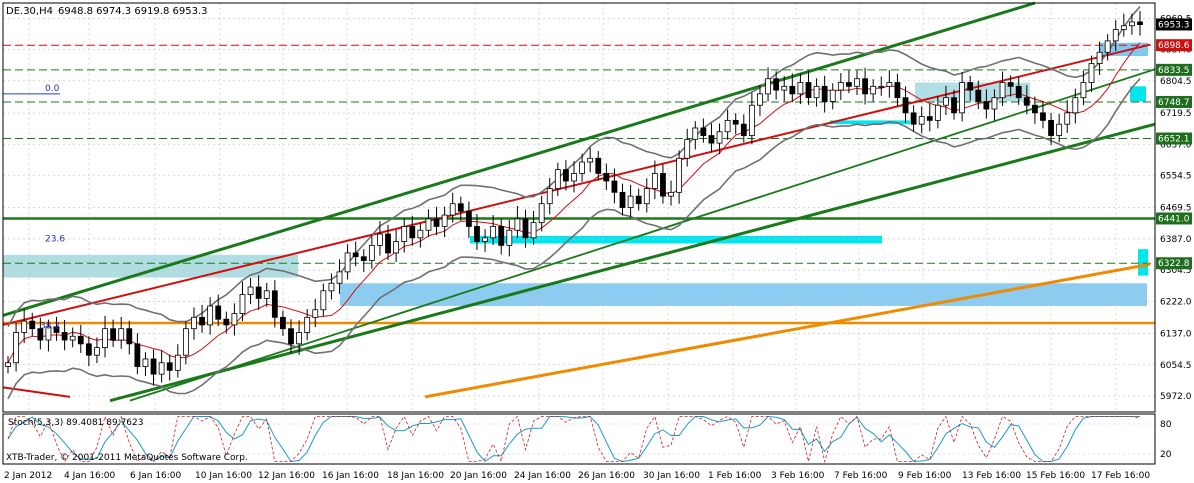  Describe the element at coordinates (1176, 114) in the screenshot. I see `y-tick-label: 6719.5` at that location.